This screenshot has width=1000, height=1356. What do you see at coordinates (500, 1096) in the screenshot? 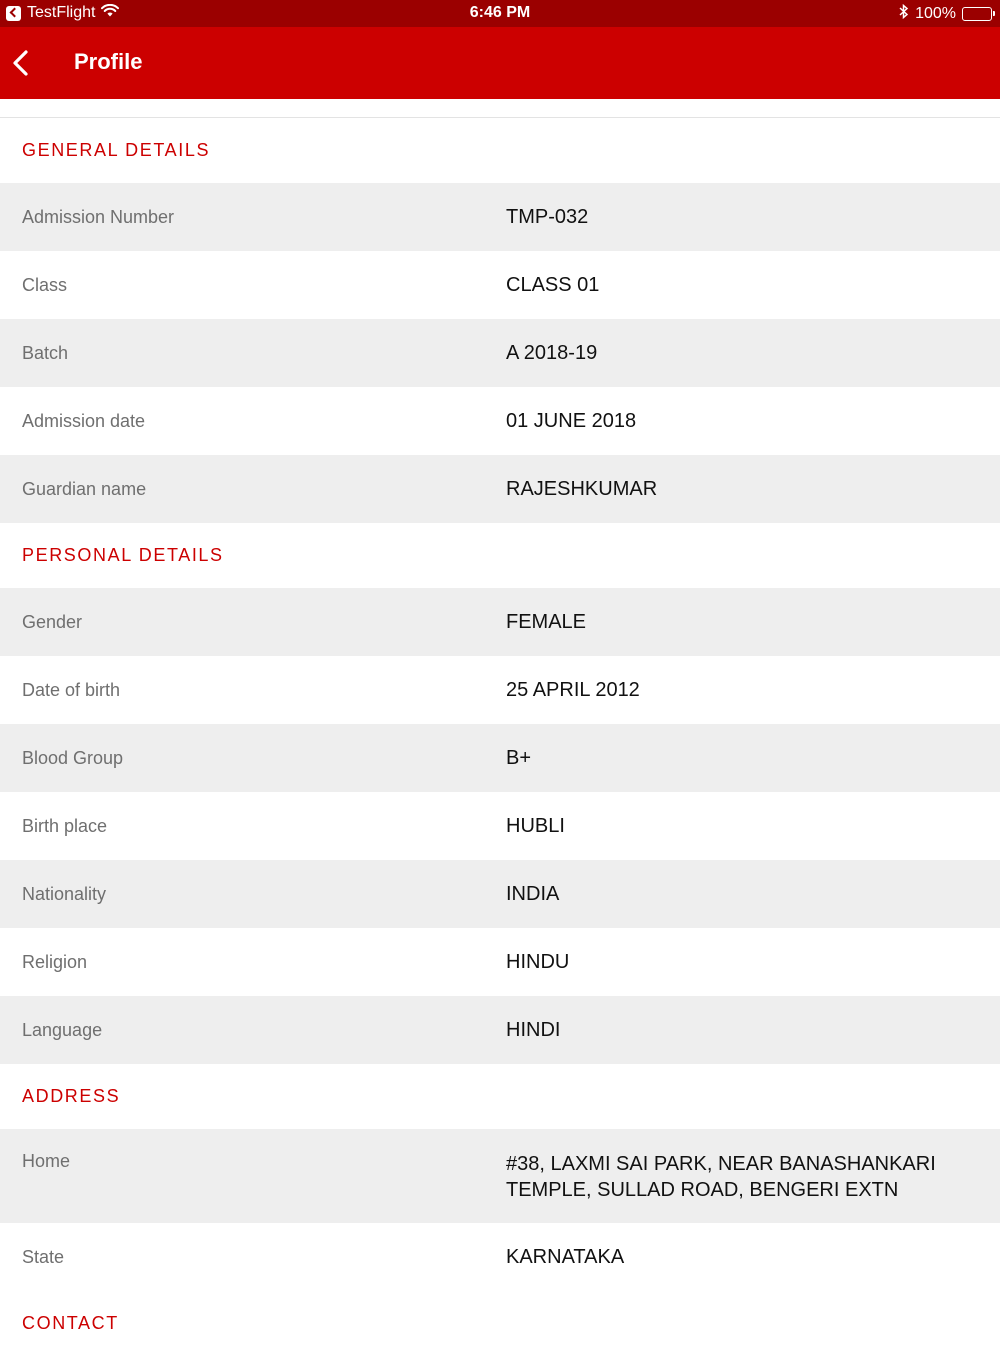
I see `section-address: ADDRESS` at bounding box center [500, 1096].